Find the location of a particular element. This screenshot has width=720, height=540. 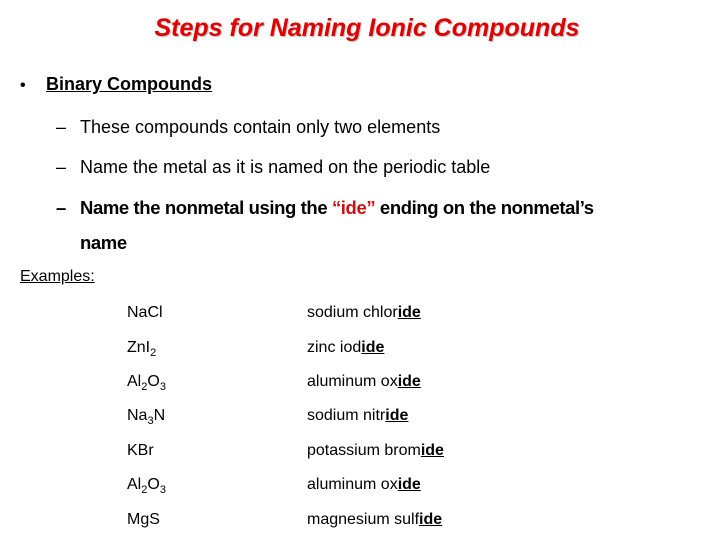

example-row: ZnI2 zinc iodide is located at coordinates (360, 351).